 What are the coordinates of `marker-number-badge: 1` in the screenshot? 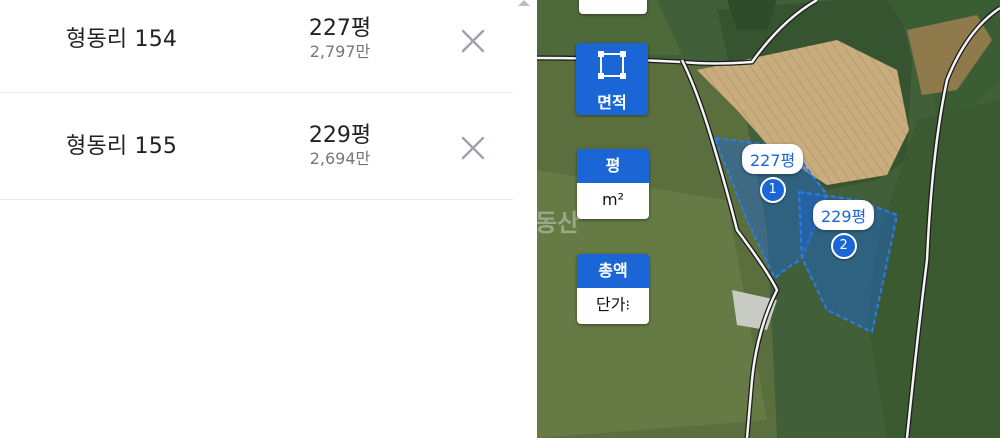 It's located at (772, 190).